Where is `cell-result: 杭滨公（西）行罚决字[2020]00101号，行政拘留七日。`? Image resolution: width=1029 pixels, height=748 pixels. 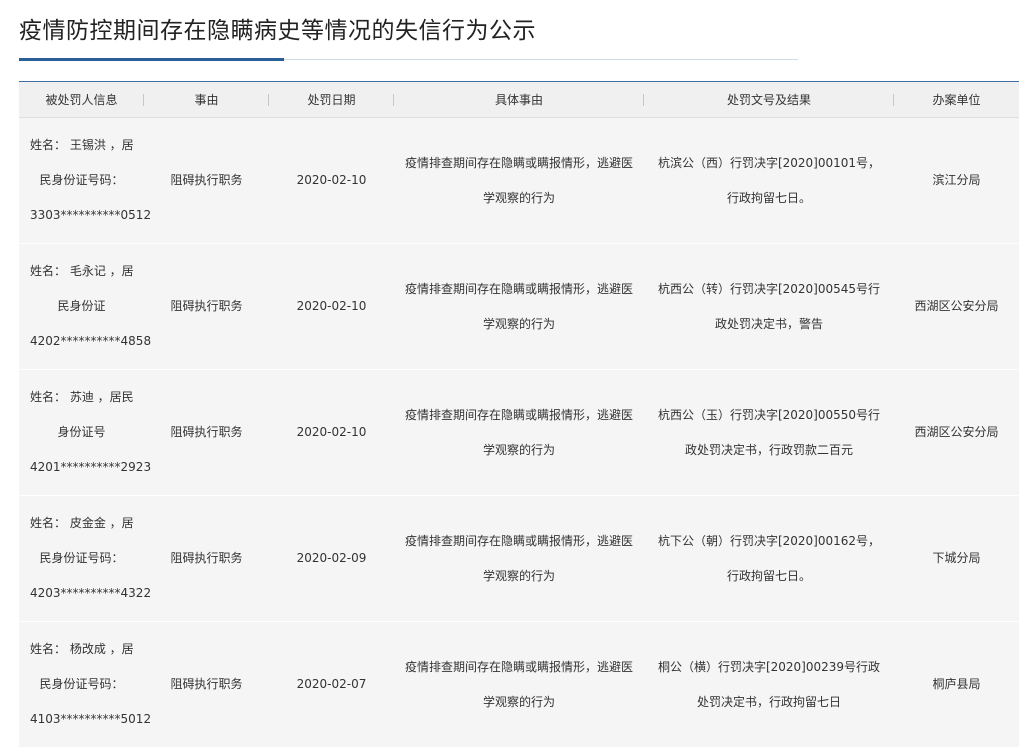
cell-result: 杭滨公（西）行罚决字[2020]00101号，行政拘留七日。 is located at coordinates (769, 180).